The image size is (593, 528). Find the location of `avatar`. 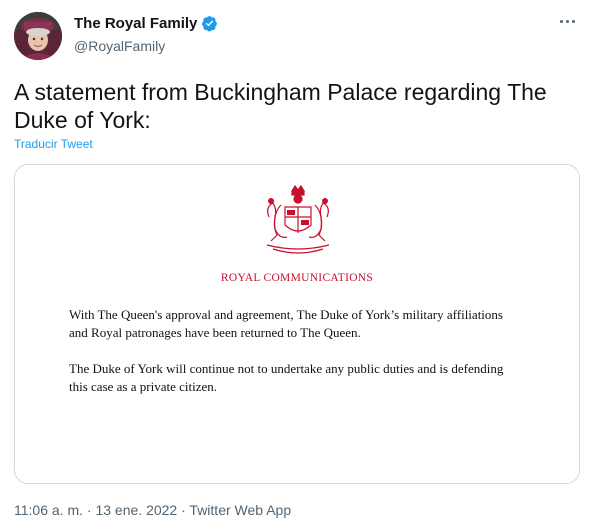

avatar is located at coordinates (38, 36).